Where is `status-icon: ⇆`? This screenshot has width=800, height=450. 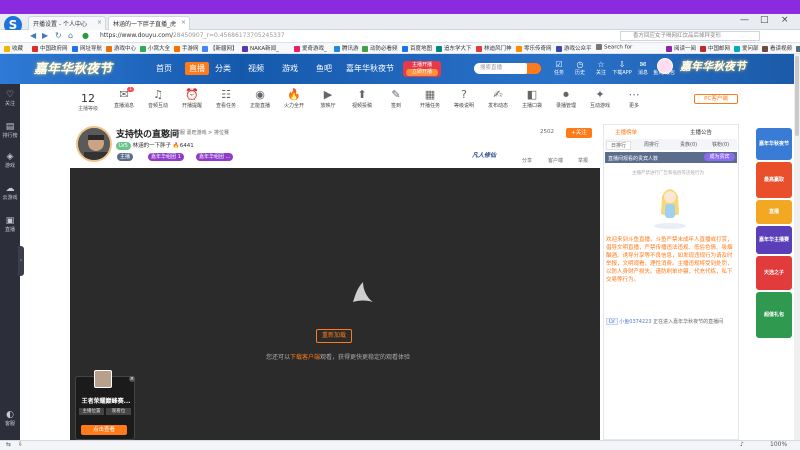 status-icon: ⇆ is located at coordinates (8, 444).